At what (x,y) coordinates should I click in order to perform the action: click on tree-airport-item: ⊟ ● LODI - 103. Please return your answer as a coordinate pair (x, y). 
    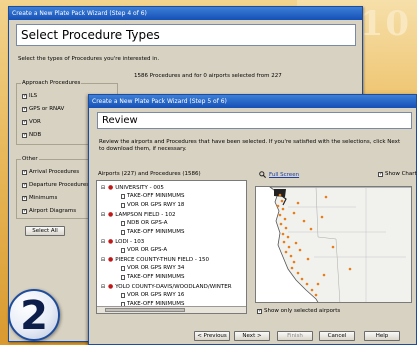
    Looking at the image, I should click on (122, 241).